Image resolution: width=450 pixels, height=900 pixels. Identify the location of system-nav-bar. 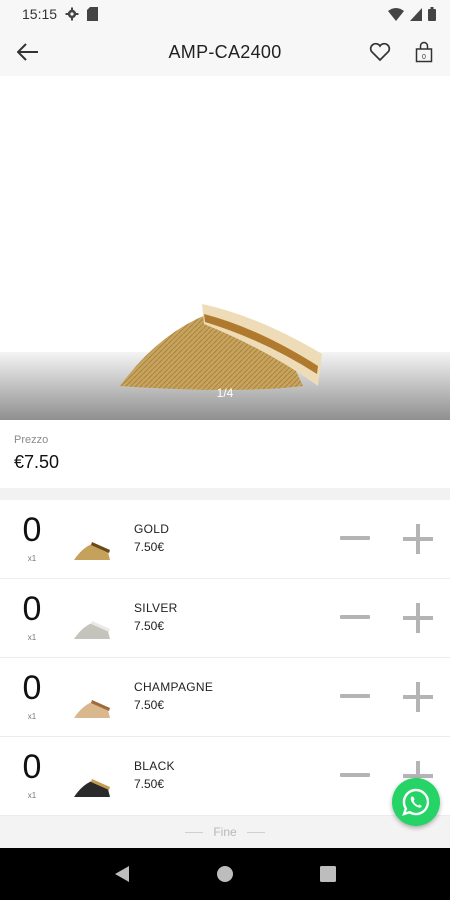
(225, 874).